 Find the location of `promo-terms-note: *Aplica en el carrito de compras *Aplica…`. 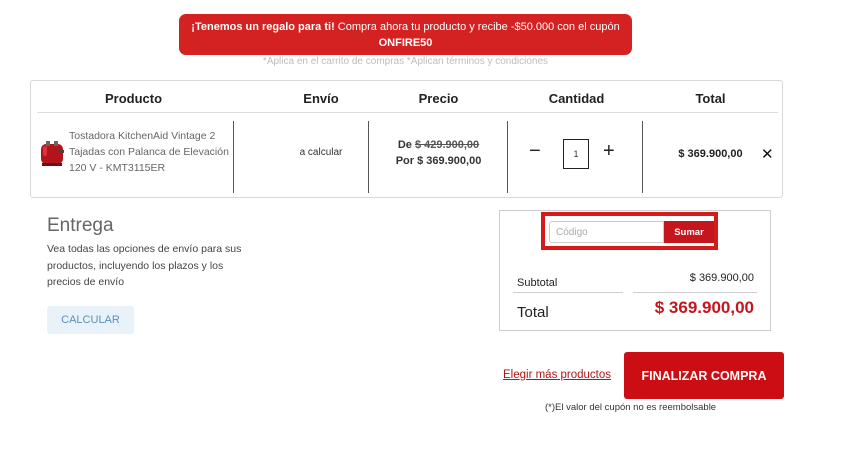

promo-terms-note: *Aplica en el carrito de compras *Aplica… is located at coordinates (405, 61).